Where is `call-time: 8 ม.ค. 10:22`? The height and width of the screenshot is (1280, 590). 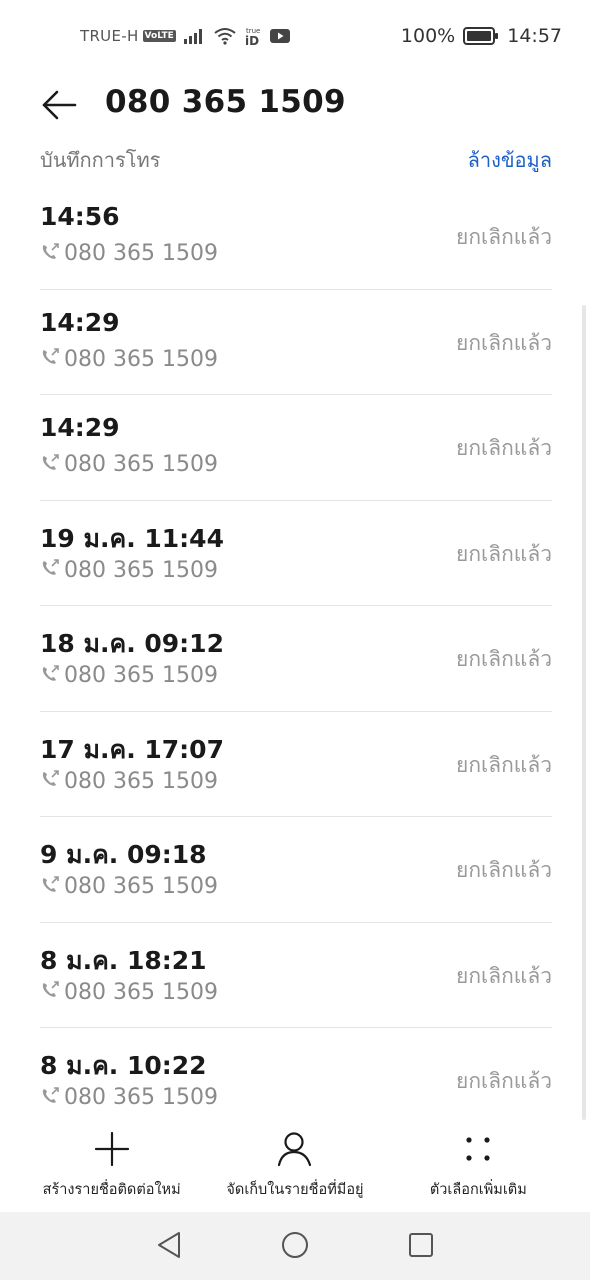 call-time: 8 ม.ค. 10:22 is located at coordinates (123, 1065).